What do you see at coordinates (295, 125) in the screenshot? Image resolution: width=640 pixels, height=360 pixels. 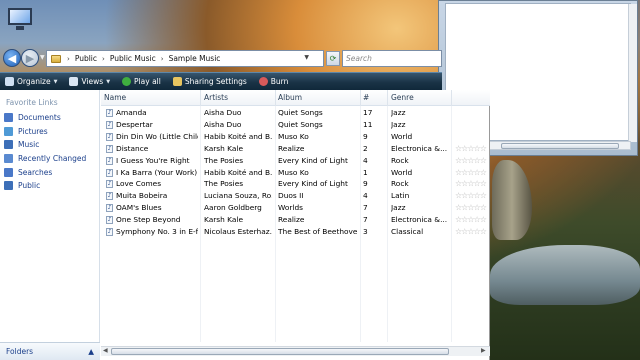 I see `table-row: ♪ Despertar Aisha Duo Quiet Songs 11 Jazz` at bounding box center [295, 125].